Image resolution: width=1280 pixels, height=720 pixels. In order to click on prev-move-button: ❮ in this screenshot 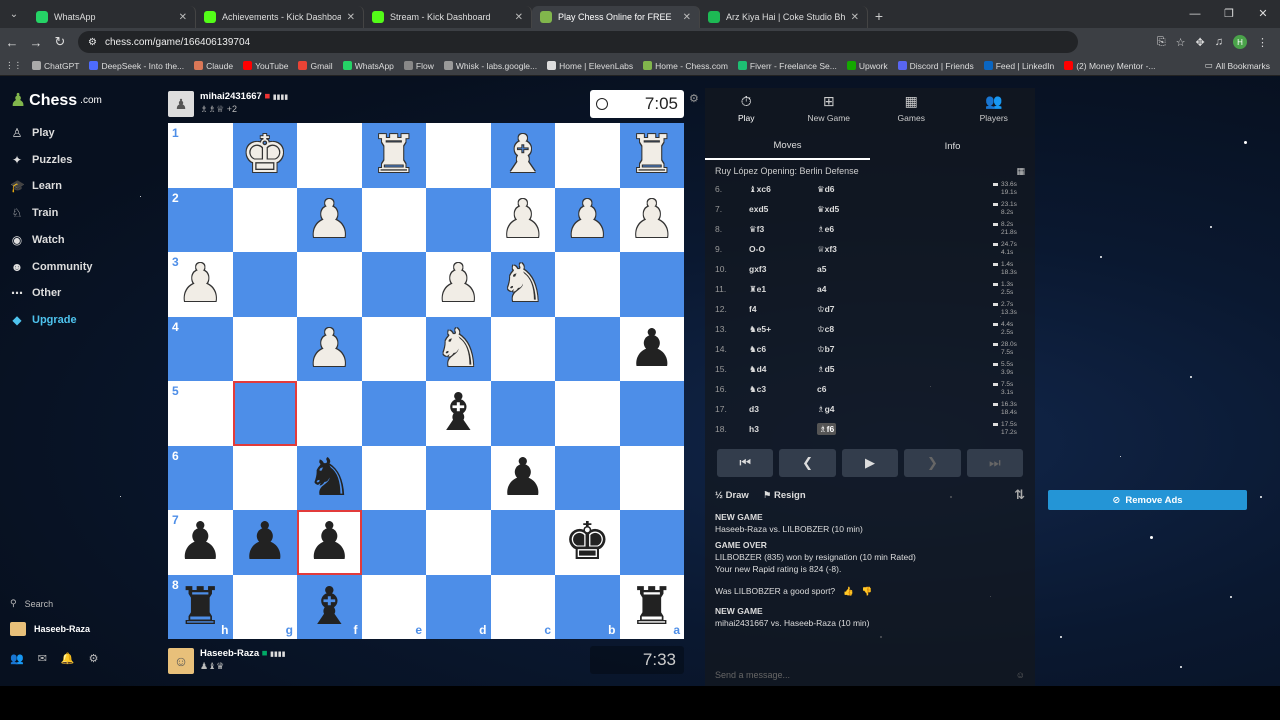, I will do `click(807, 463)`.